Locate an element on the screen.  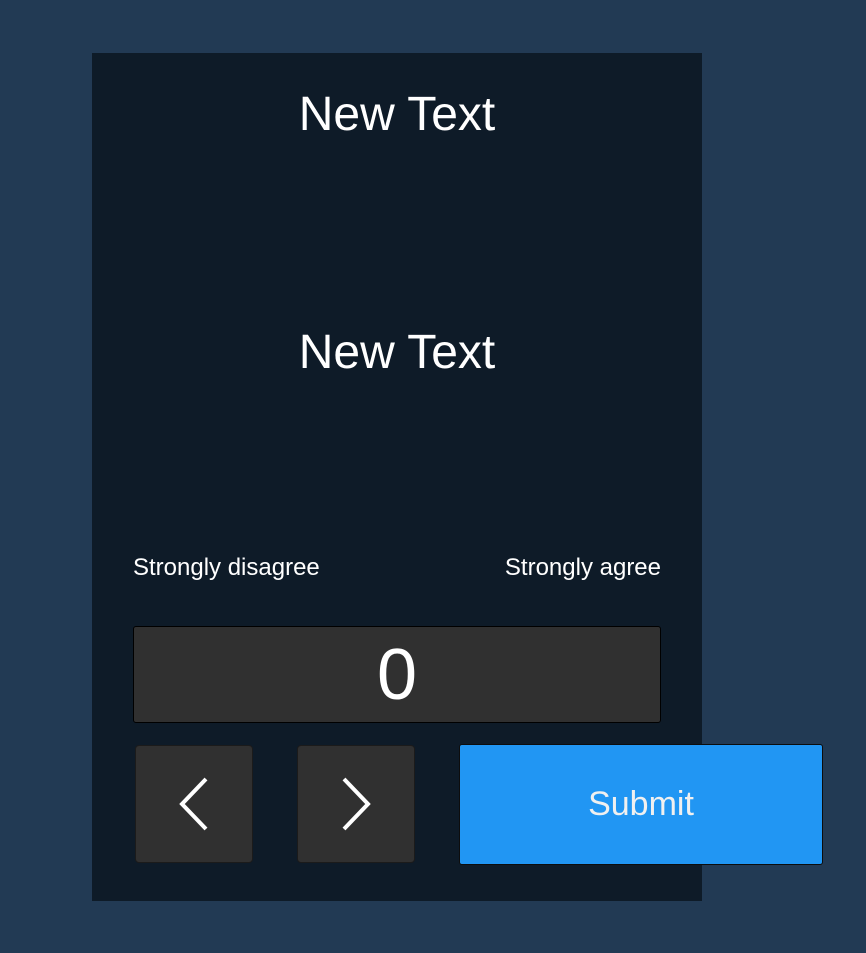
submit-button-label: Submit is located at coordinates (641, 804).